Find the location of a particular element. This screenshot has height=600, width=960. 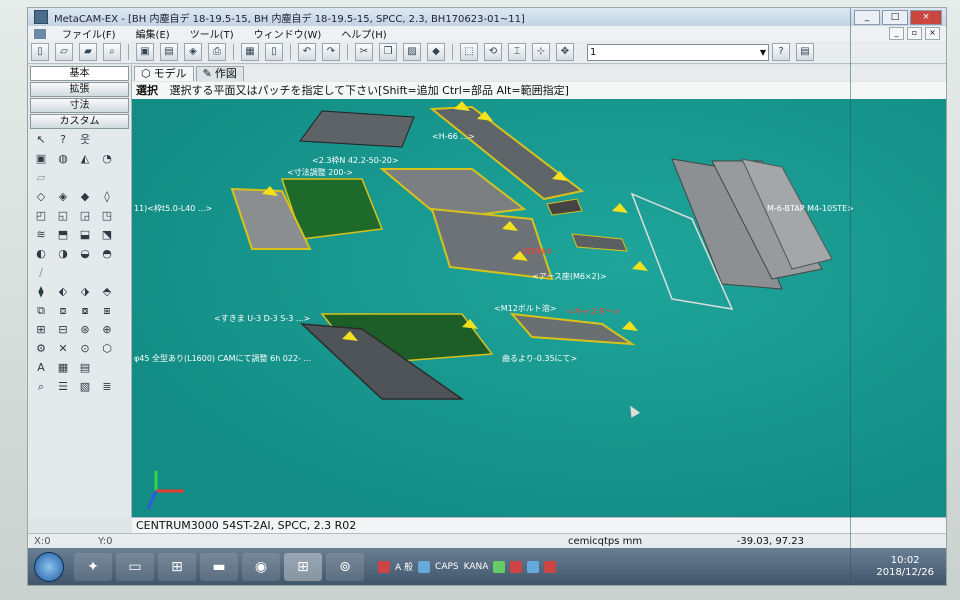

pipe-icon: ◒ is located at coordinates (85, 254).